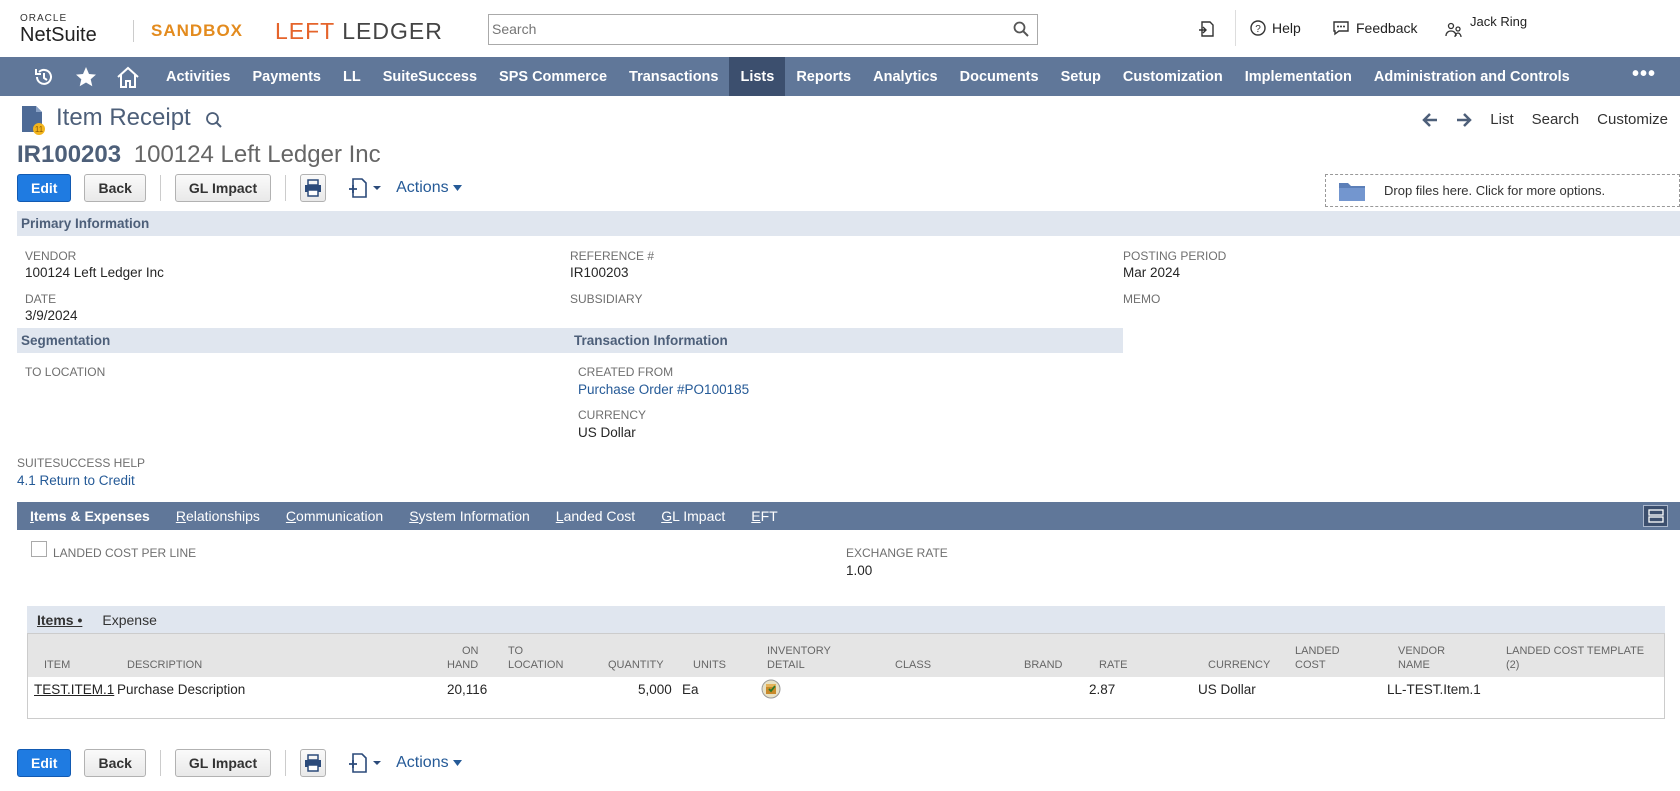  I want to click on col-to-location-2: LOCATION, so click(535, 665).